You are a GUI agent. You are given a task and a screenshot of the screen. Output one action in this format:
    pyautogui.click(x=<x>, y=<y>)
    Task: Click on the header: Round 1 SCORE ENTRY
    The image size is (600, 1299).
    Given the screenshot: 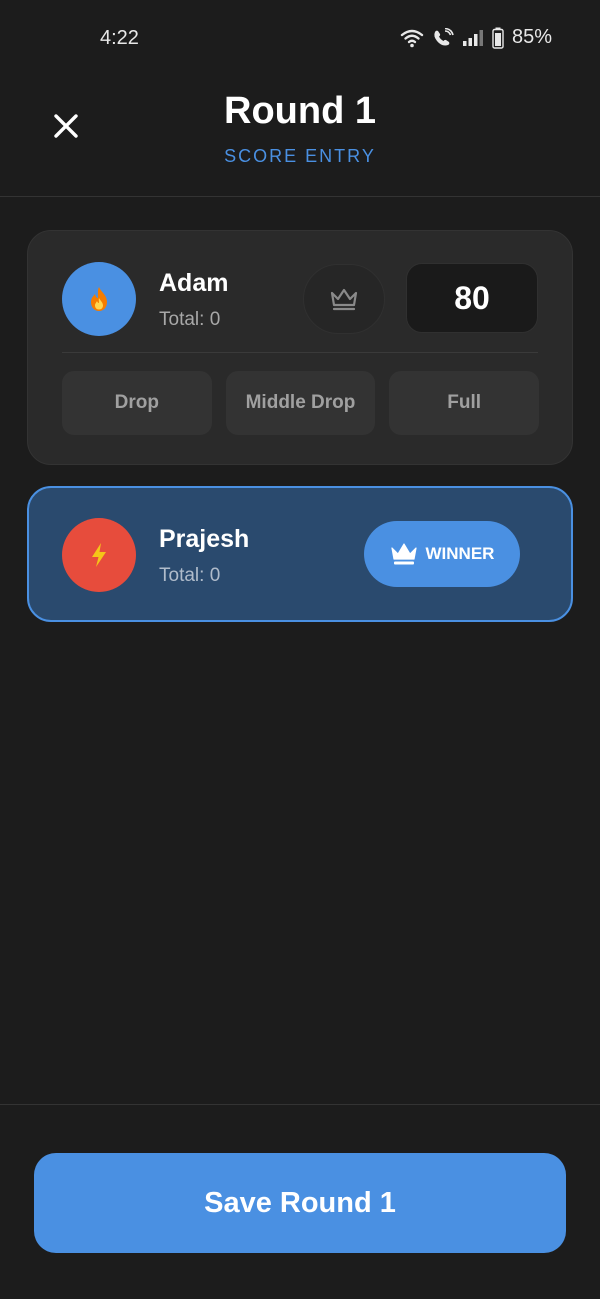 What is the action you would take?
    pyautogui.click(x=300, y=137)
    